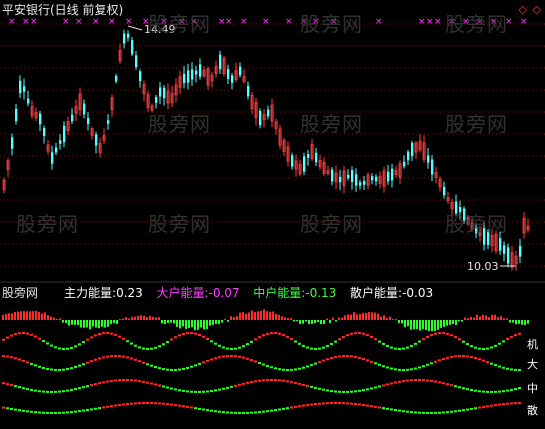 The width and height of the screenshot is (545, 429). What do you see at coordinates (537, 10) in the screenshot?
I see `scroll-down-icon: ◇` at bounding box center [537, 10].